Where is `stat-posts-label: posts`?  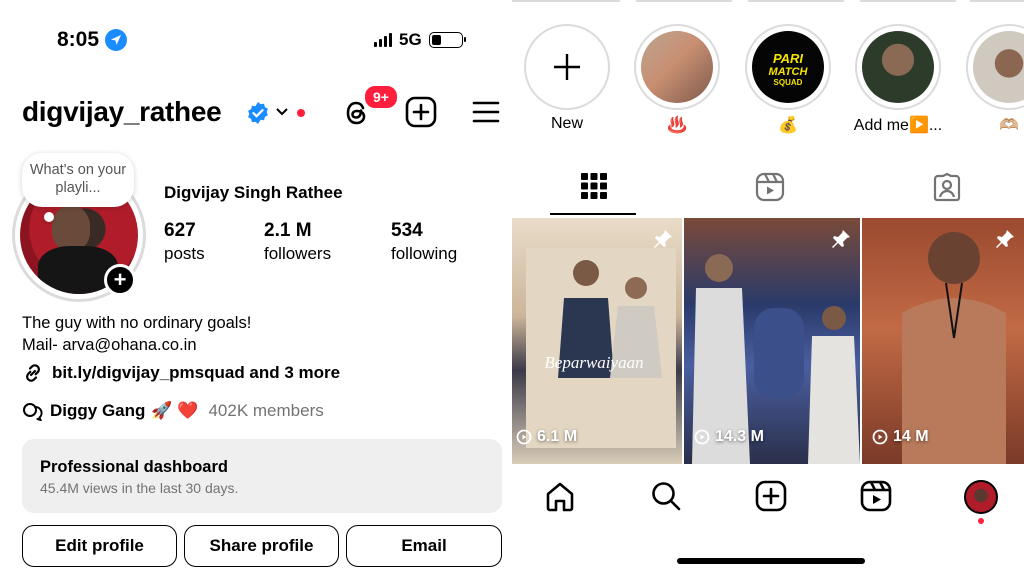
stat-posts-label: posts is located at coordinates (184, 253).